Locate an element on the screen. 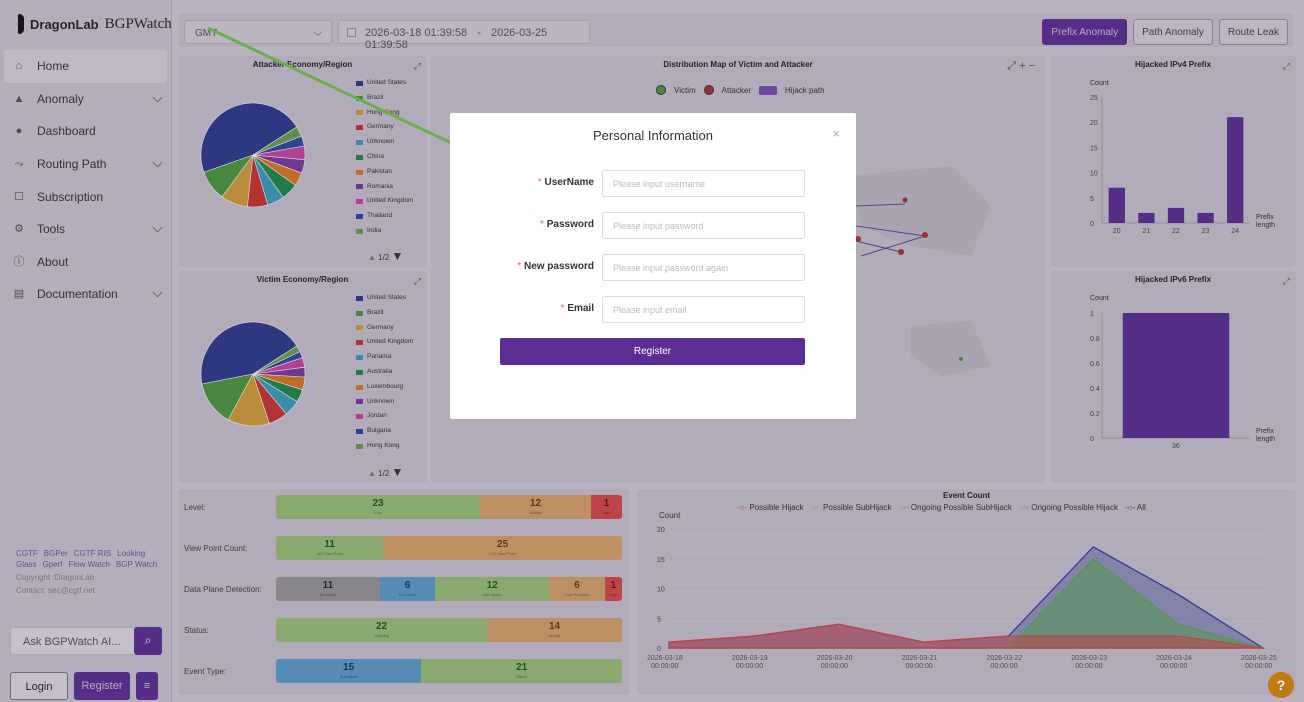  form-row: * UserName Please input username is located at coordinates (653, 183).